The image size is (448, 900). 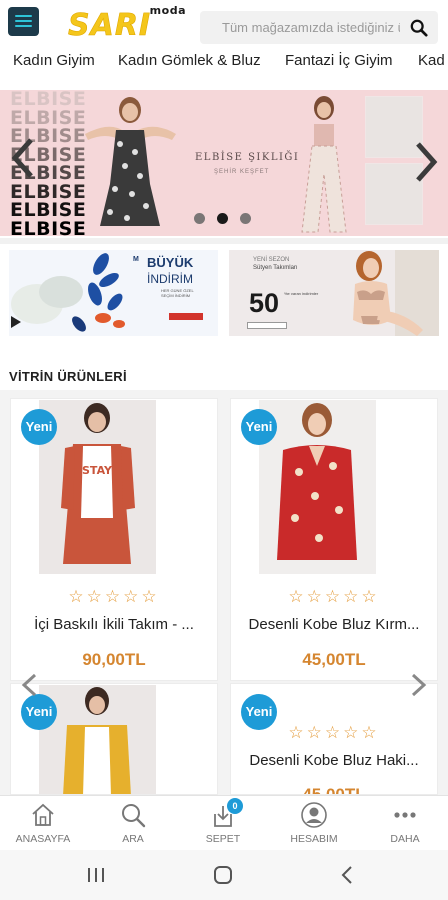 I want to click on promo-lingerie-tag: YENİ SEZON Sütyen Takımları, so click(x=275, y=264).